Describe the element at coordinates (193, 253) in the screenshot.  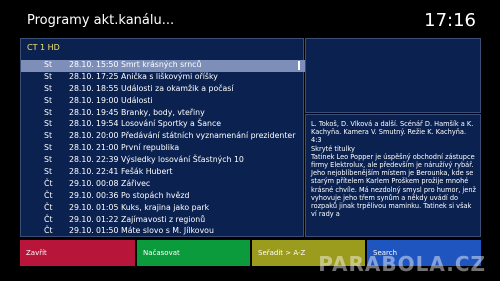
I see `schedule-button: Načasovat` at that location.